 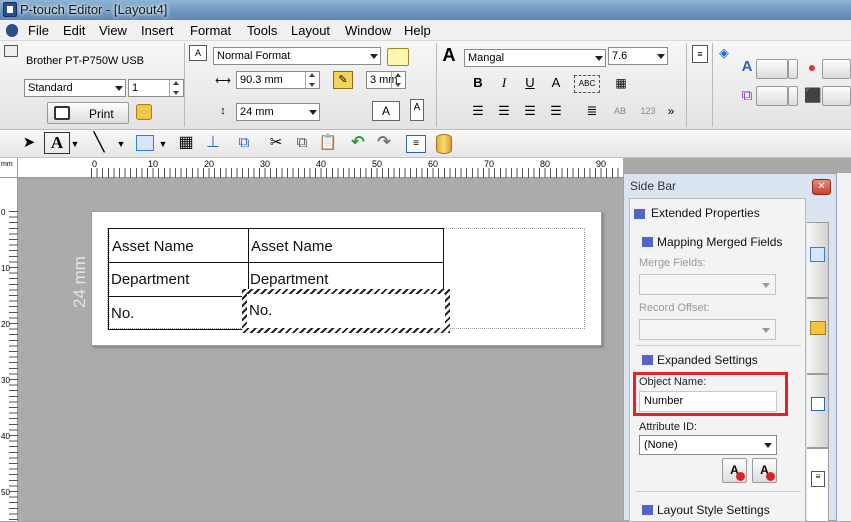 What do you see at coordinates (113, 30) in the screenshot?
I see `menu-view: View` at bounding box center [113, 30].